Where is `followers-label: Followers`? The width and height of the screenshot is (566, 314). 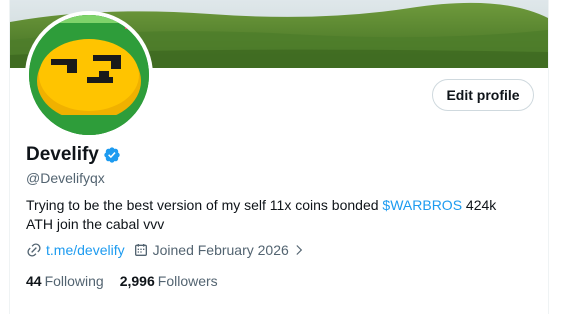 followers-label: Followers is located at coordinates (187, 281).